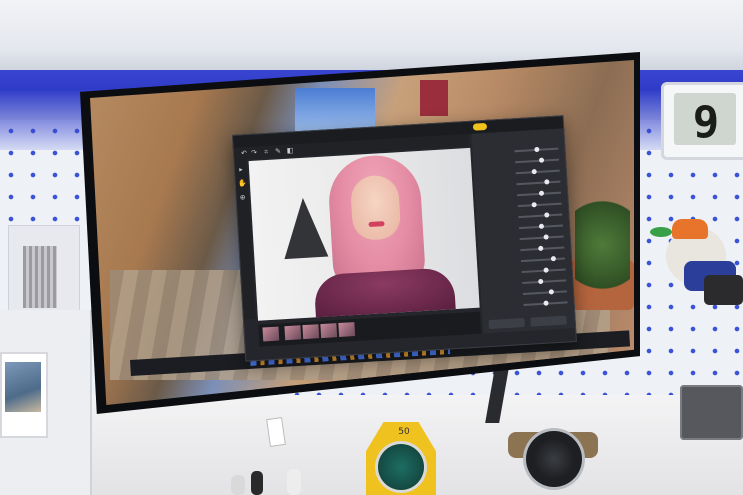 The image size is (743, 495). I want to click on portrait-lips, so click(376, 224).